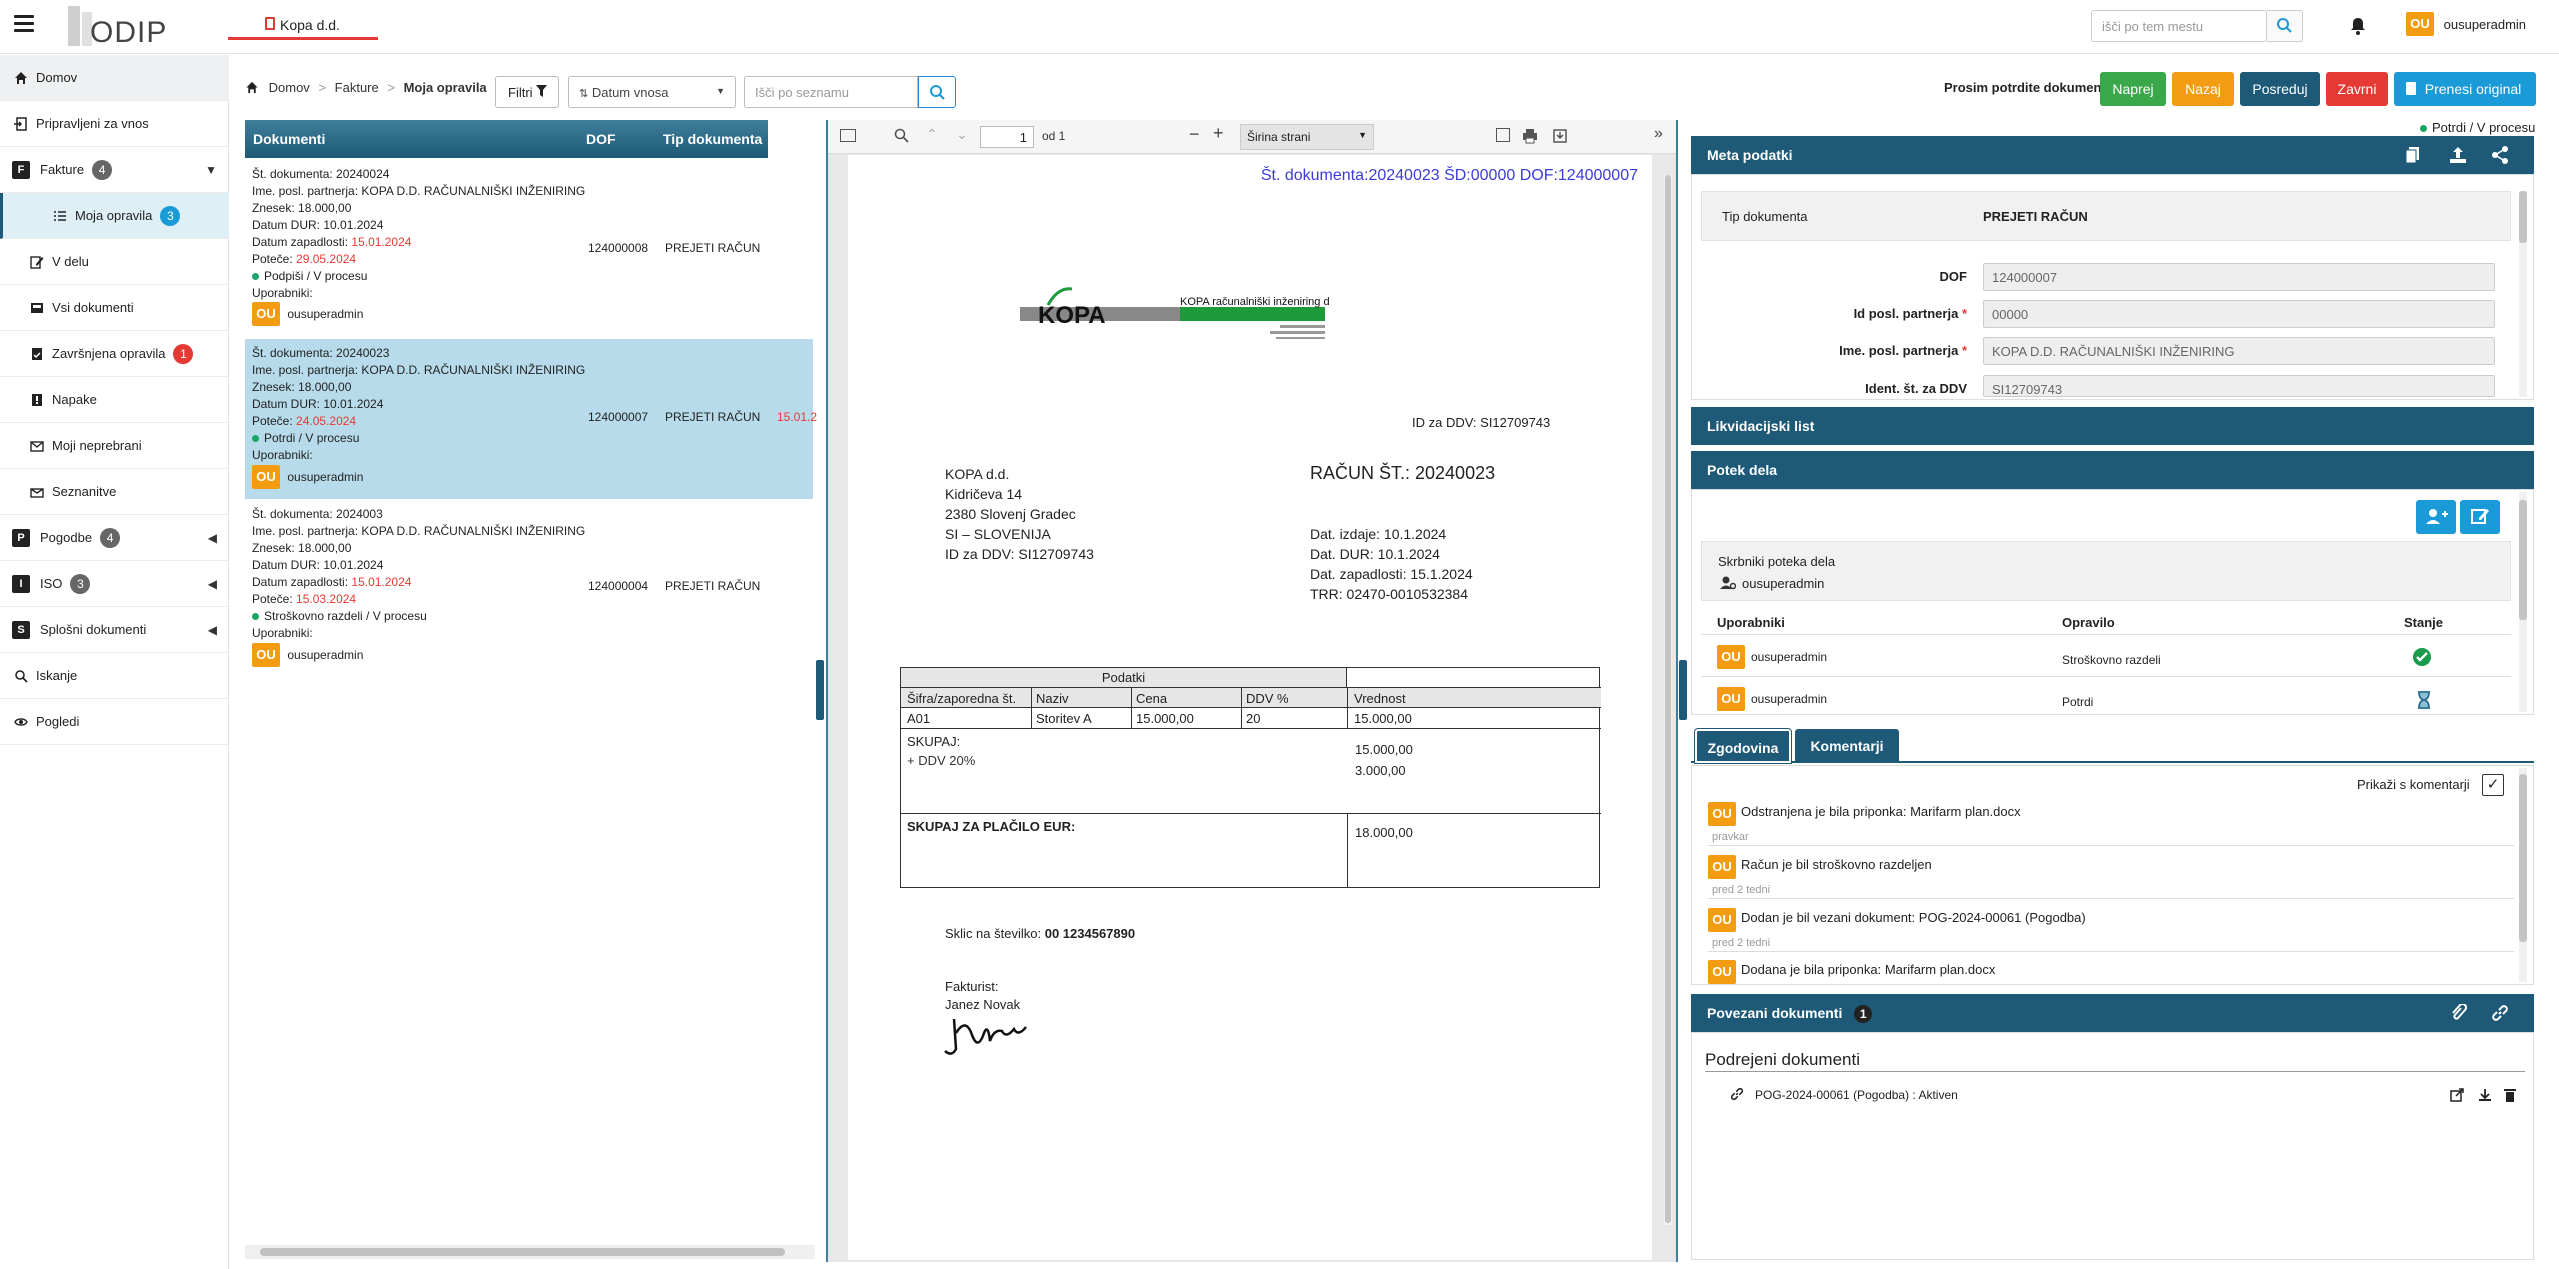 The height and width of the screenshot is (1269, 2559). What do you see at coordinates (2358, 27) in the screenshot?
I see `bell-icon` at bounding box center [2358, 27].